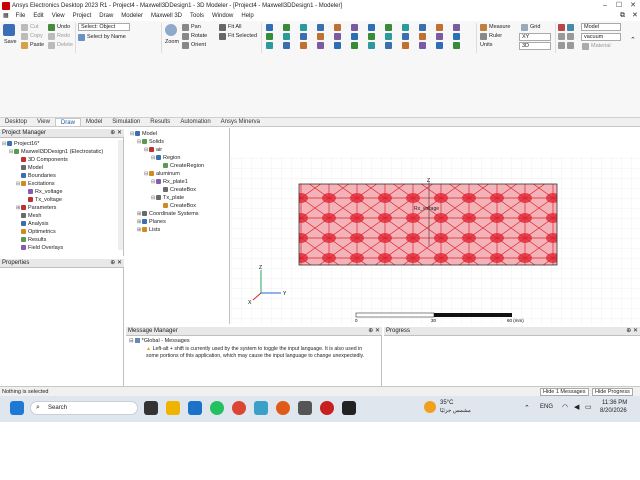  Describe the element at coordinates (570, 45) in the screenshot. I see `point-icon` at that location.